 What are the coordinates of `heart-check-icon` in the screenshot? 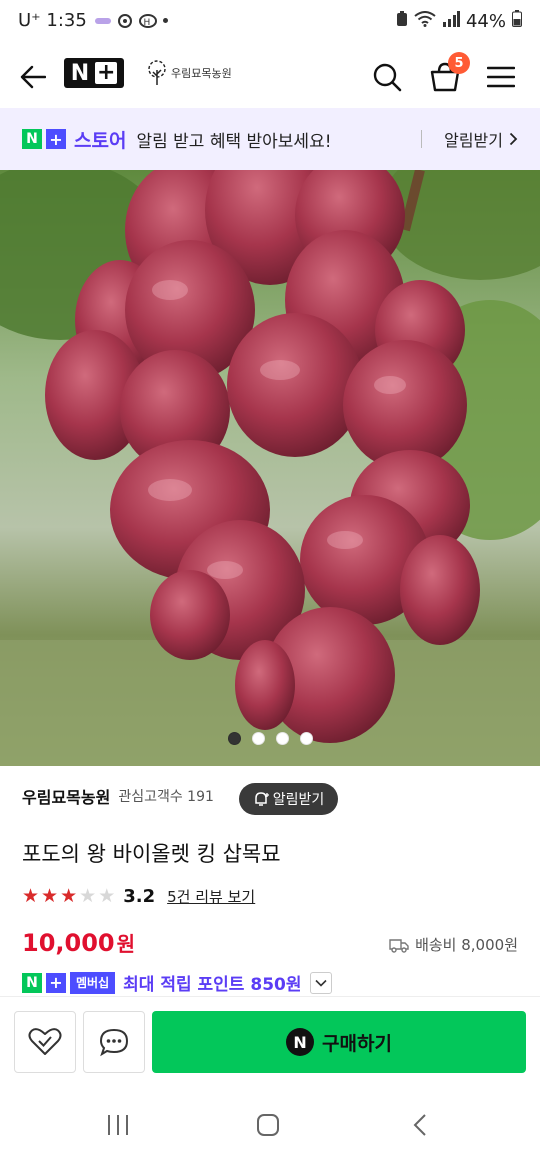 It's located at (45, 1041).